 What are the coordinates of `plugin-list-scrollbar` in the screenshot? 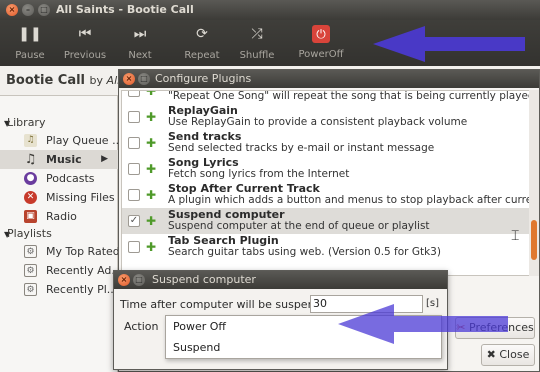 It's located at (534, 183).